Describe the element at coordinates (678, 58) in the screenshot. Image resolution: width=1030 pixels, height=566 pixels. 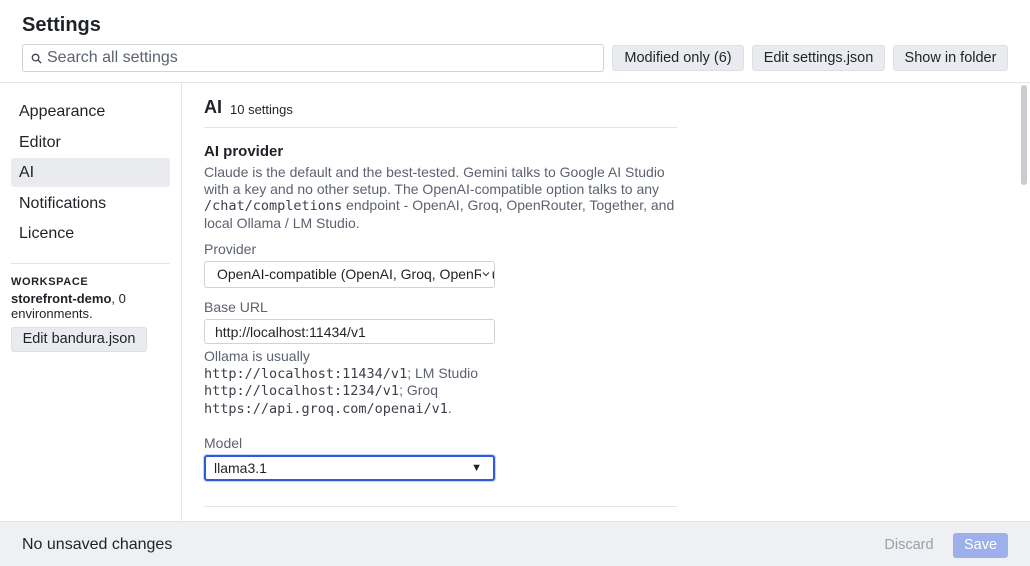
I see `modified-only-button: Modified only (6)` at that location.